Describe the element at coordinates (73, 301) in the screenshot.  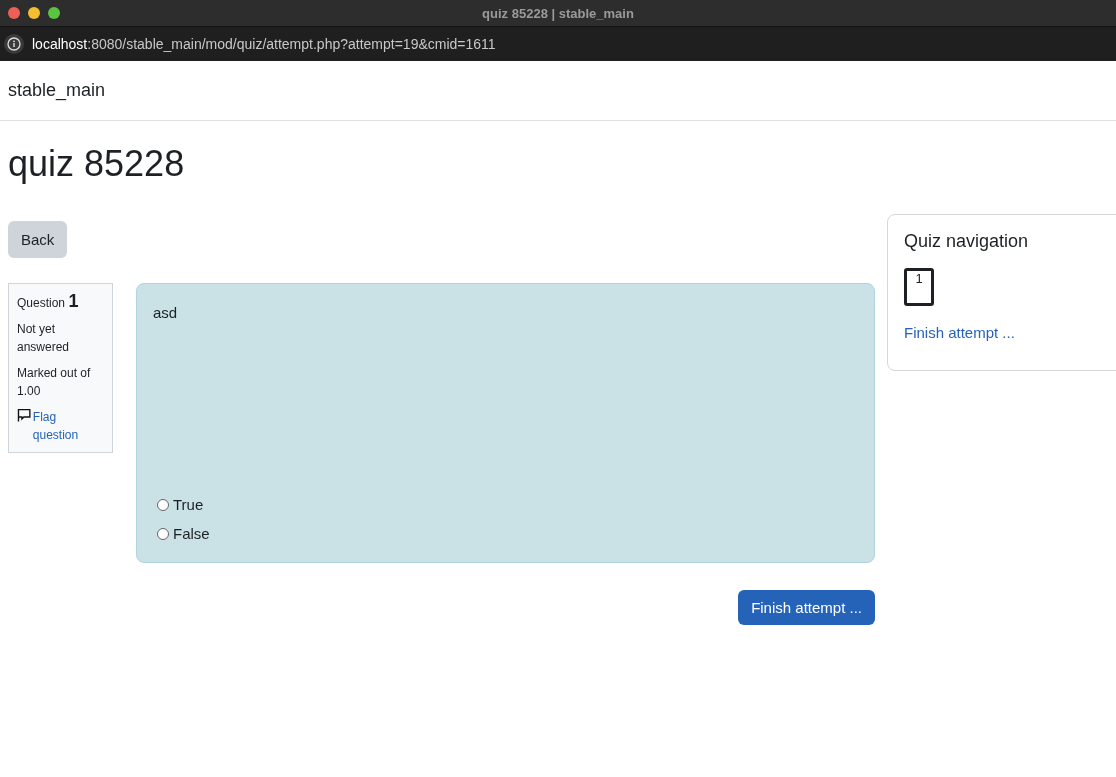
I see `question-number: 1` at that location.